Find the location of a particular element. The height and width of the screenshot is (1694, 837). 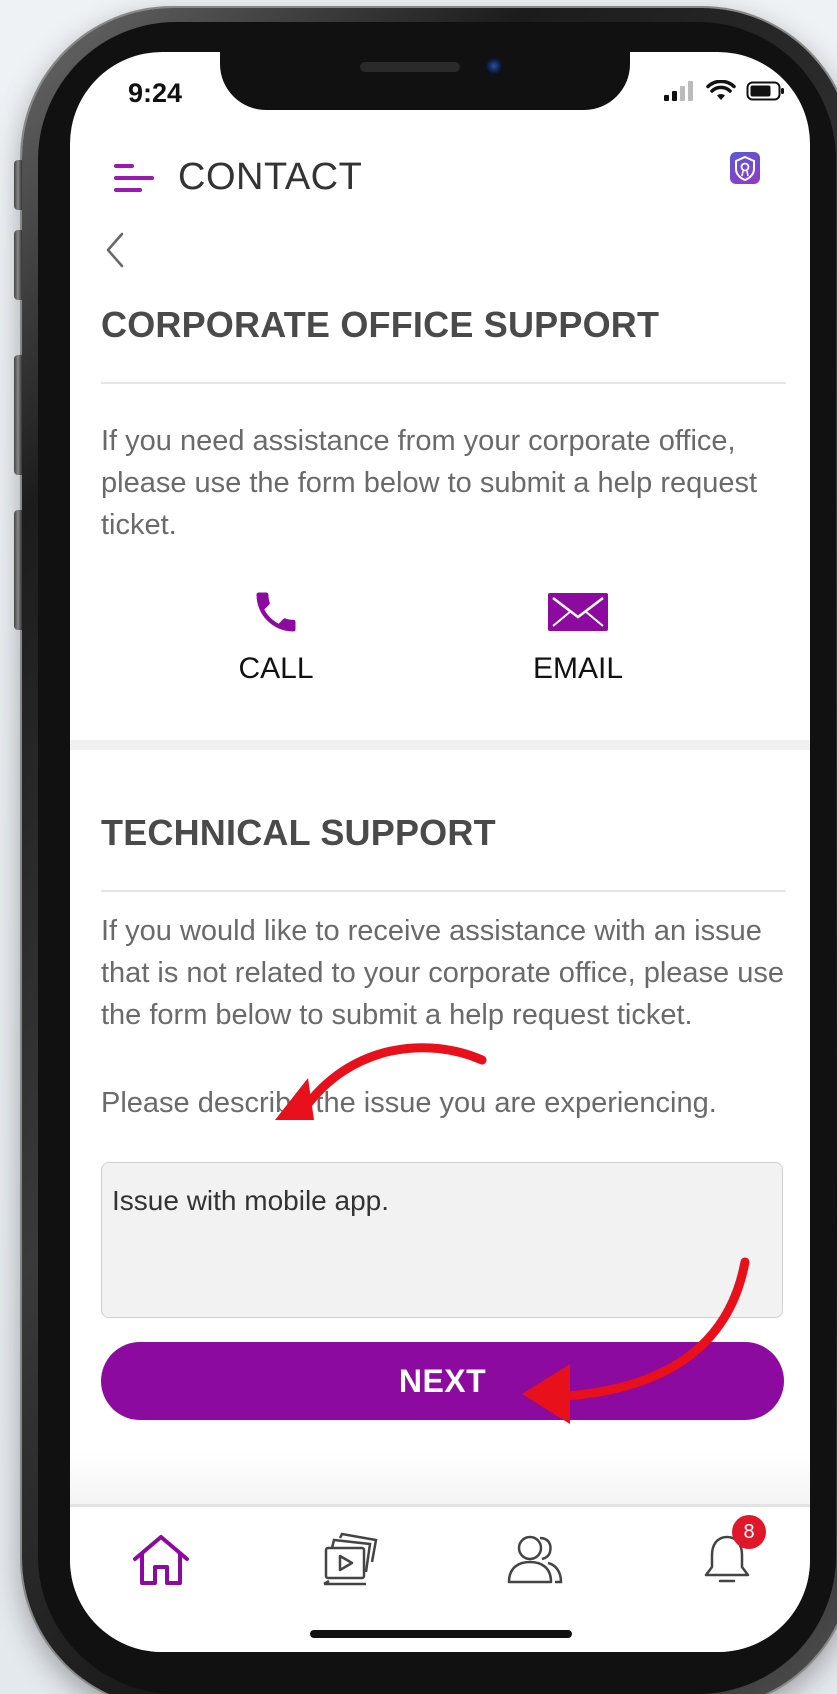

phone-icon is located at coordinates (276, 612).